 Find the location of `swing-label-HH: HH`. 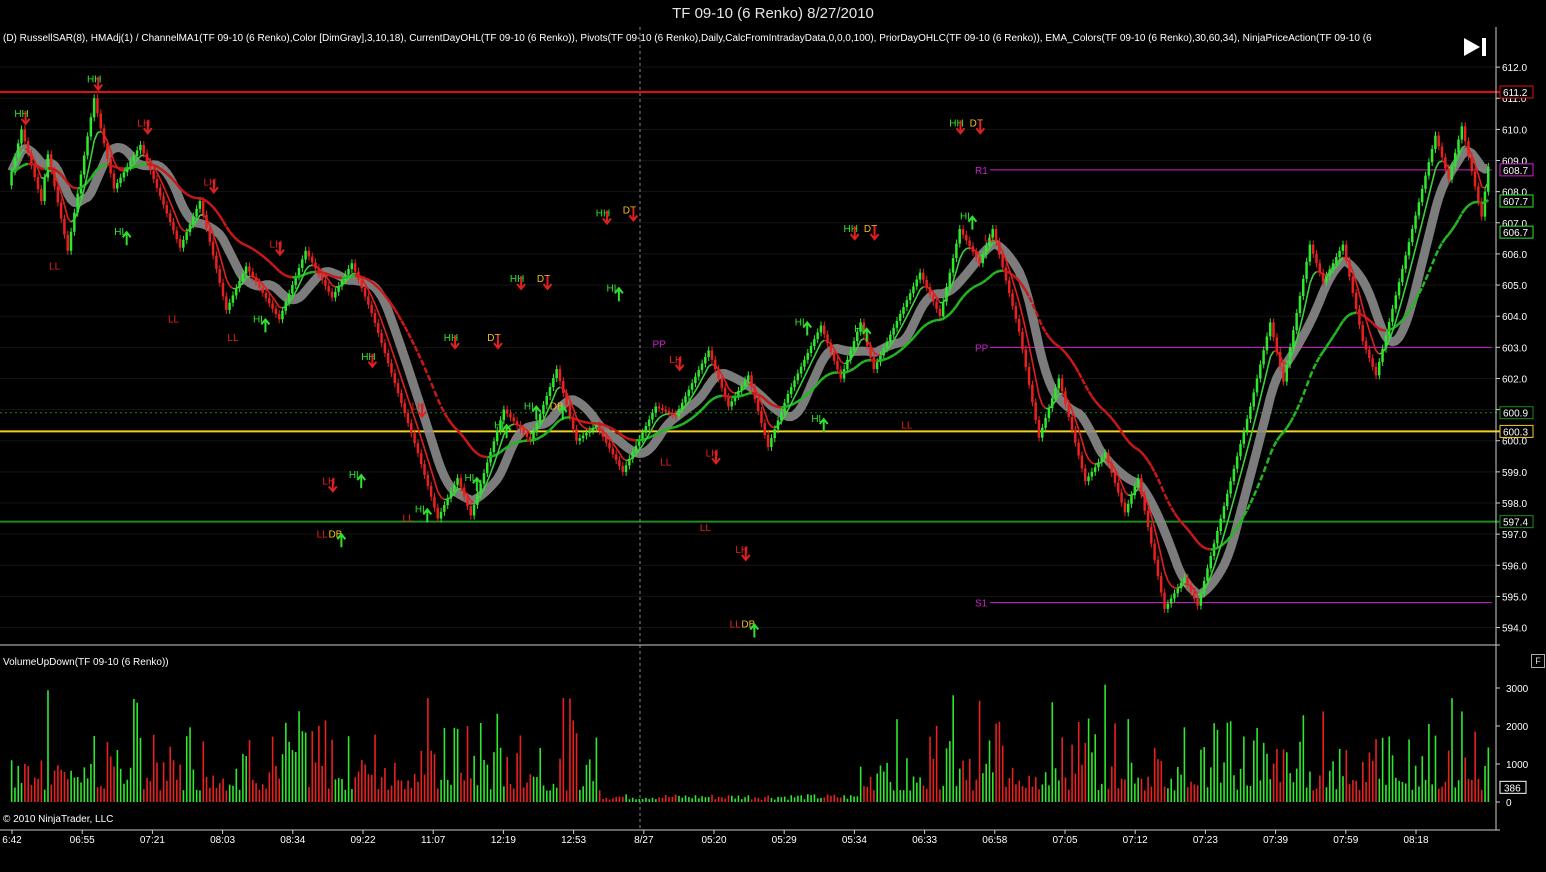

swing-label-HH: HH is located at coordinates (603, 214).